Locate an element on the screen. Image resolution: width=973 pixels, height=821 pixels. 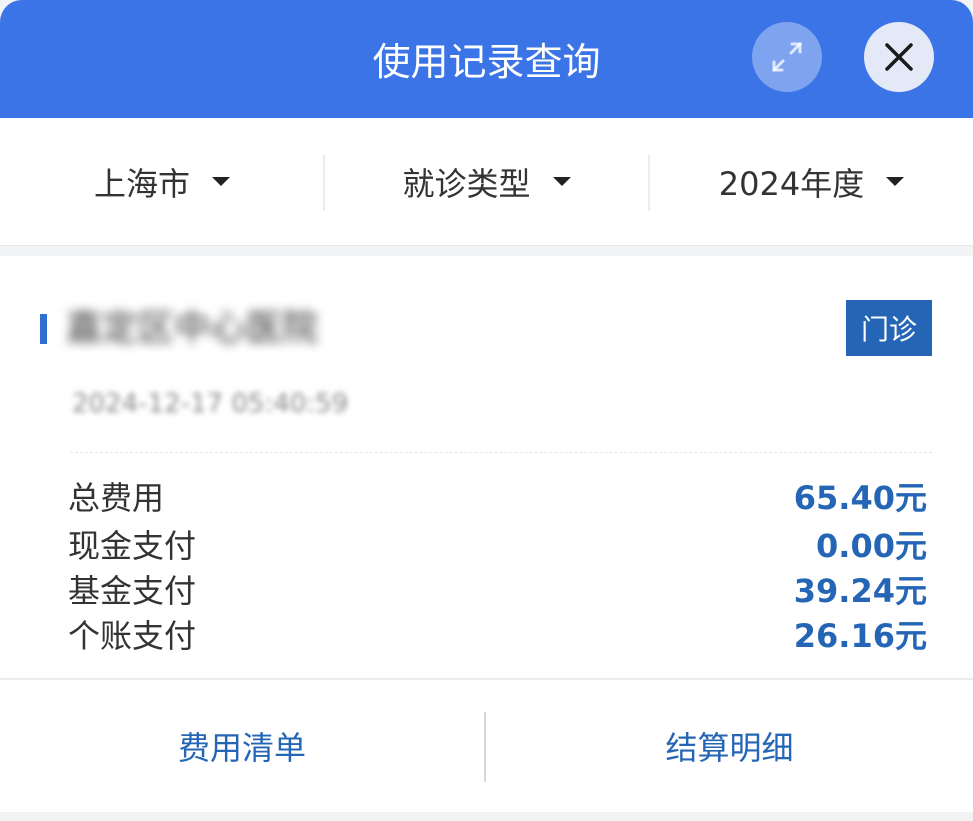
divider is located at coordinates (501, 452).